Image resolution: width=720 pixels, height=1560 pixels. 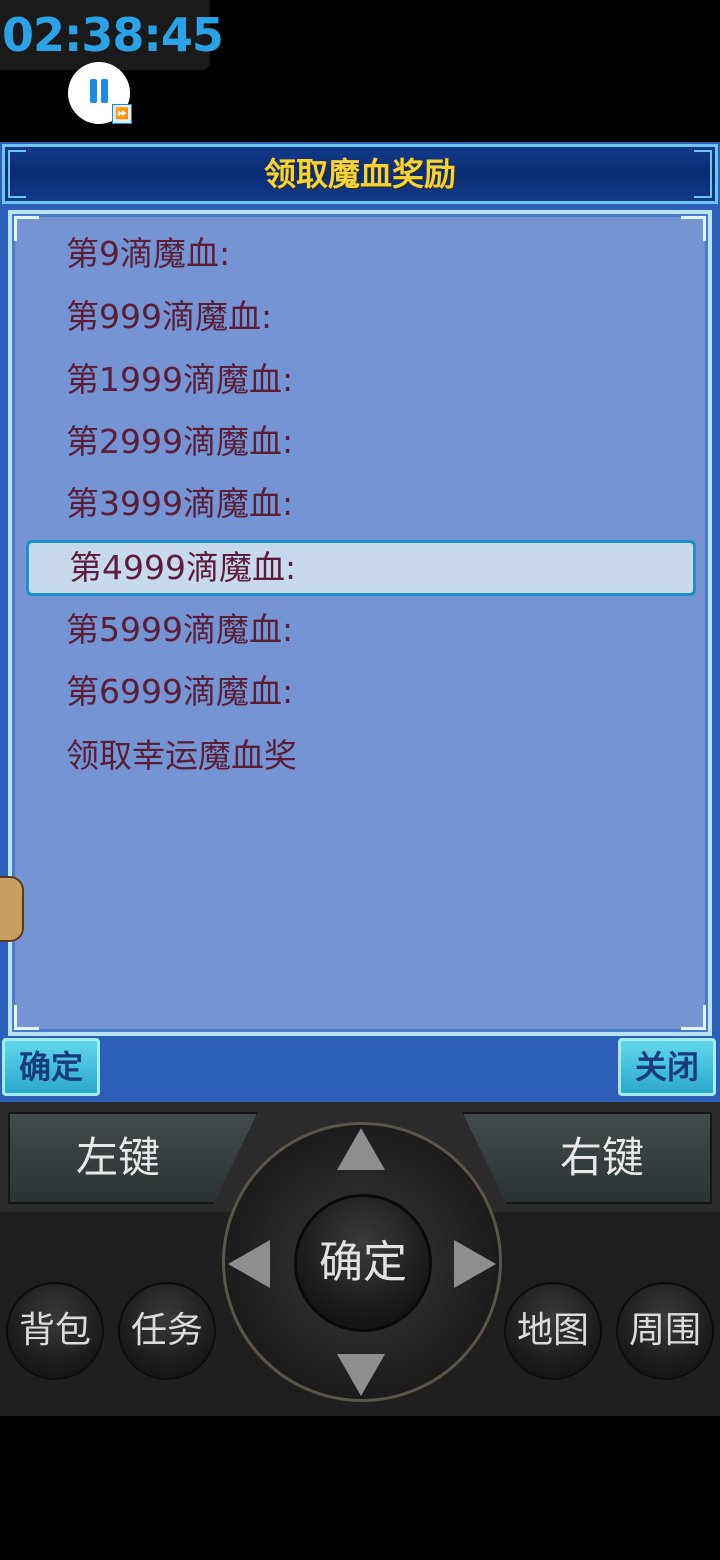 What do you see at coordinates (667, 1067) in the screenshot?
I see `close-button: 关闭` at bounding box center [667, 1067].